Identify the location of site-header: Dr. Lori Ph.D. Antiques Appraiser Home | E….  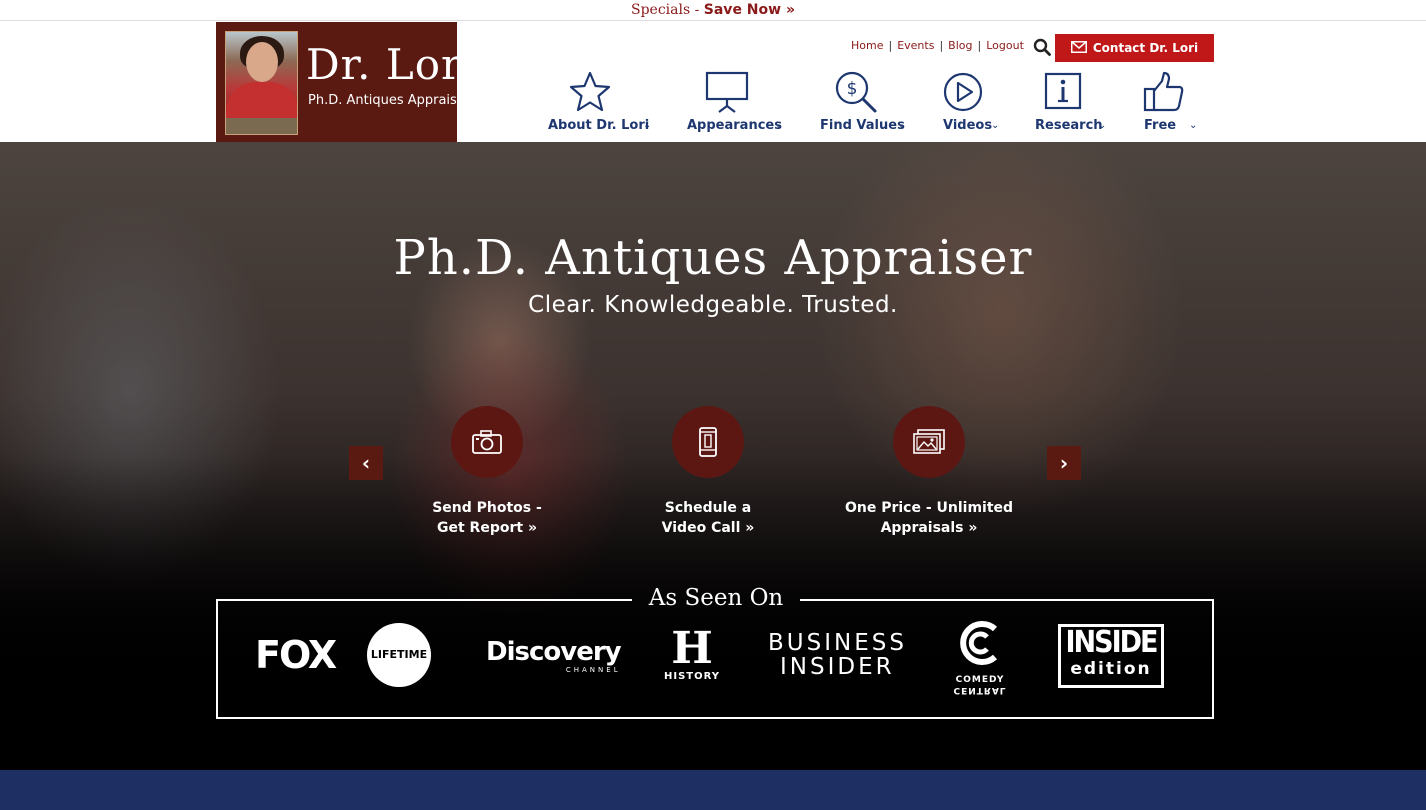
(713, 81).